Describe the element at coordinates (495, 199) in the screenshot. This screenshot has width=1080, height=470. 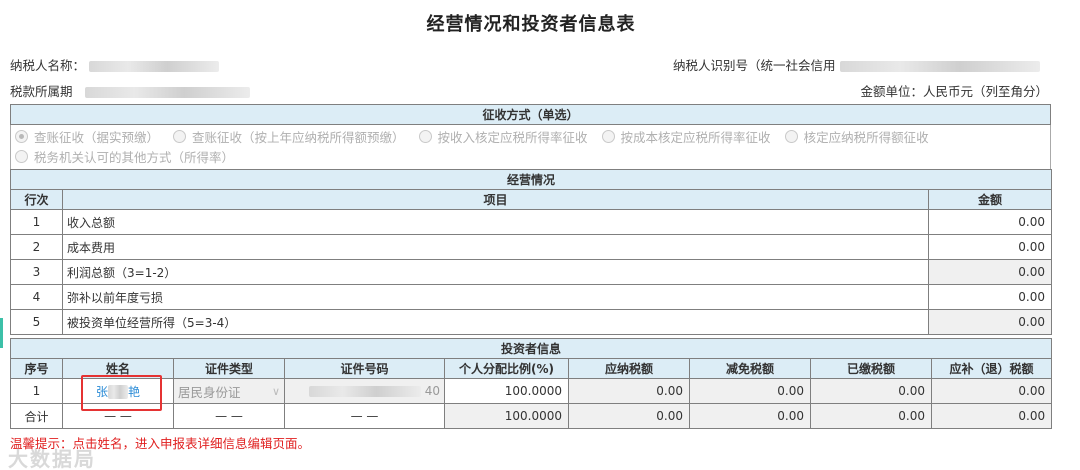
I see `col-item: 项目` at that location.